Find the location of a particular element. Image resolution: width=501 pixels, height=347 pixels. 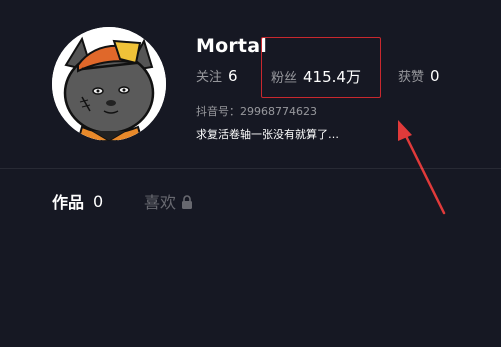

following-stat: 关注 6 is located at coordinates (217, 75).